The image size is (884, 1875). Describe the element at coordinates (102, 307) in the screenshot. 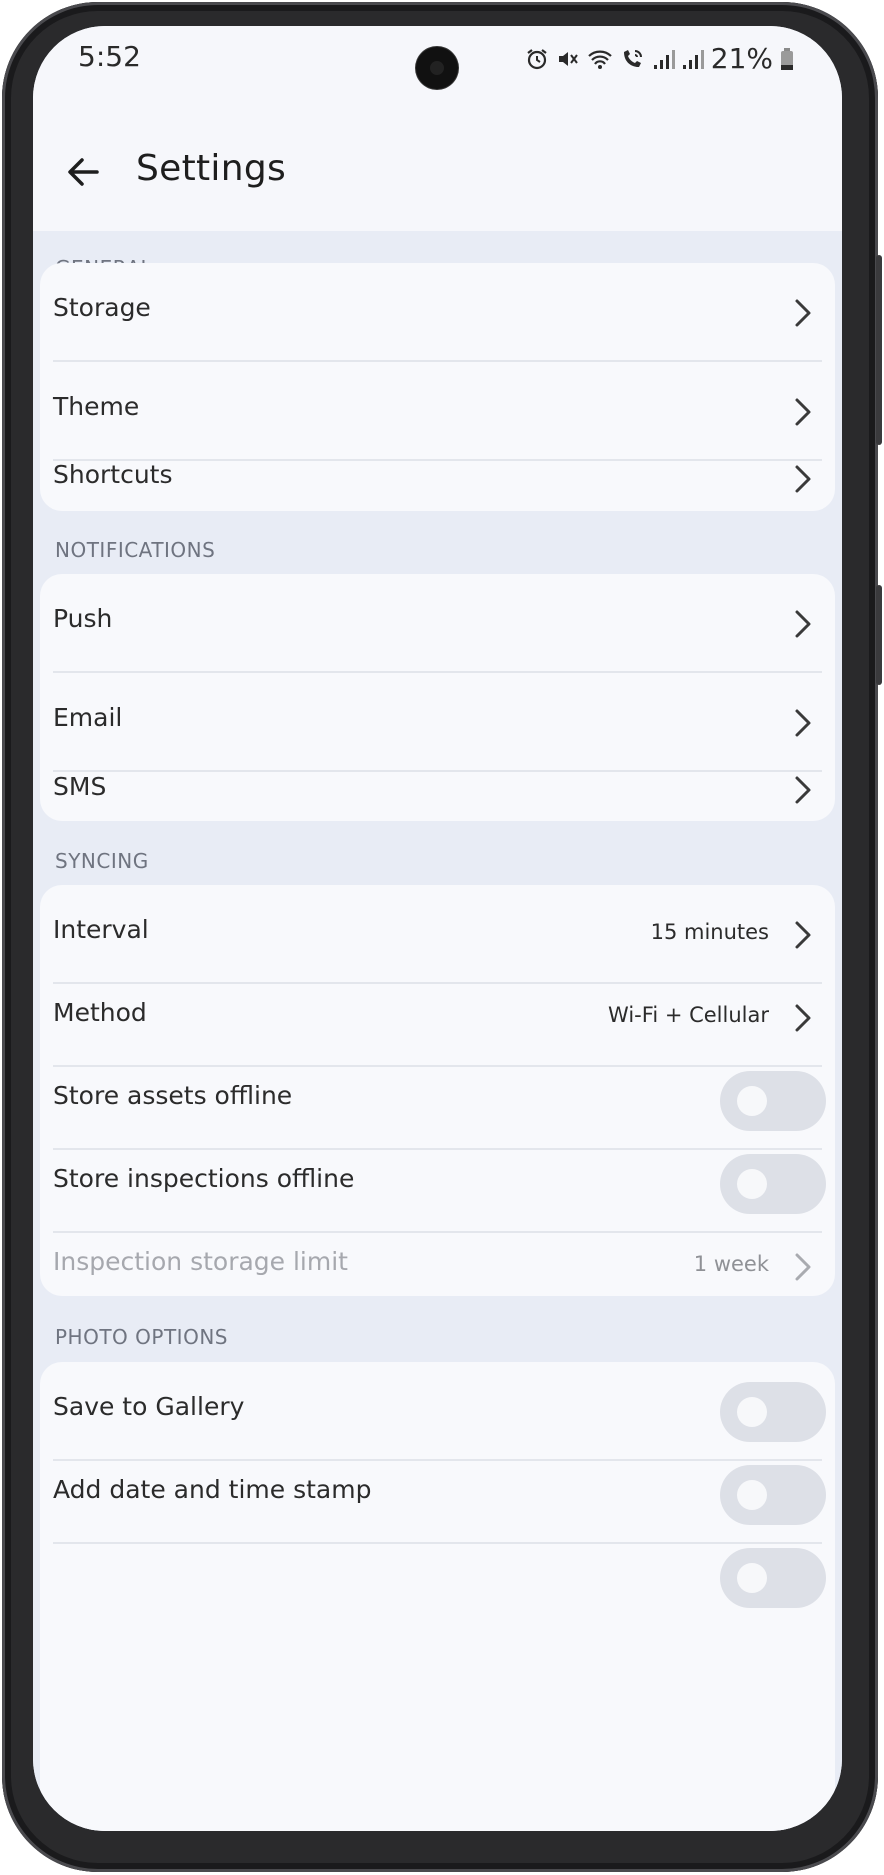

I see `setting-label: Storage` at that location.